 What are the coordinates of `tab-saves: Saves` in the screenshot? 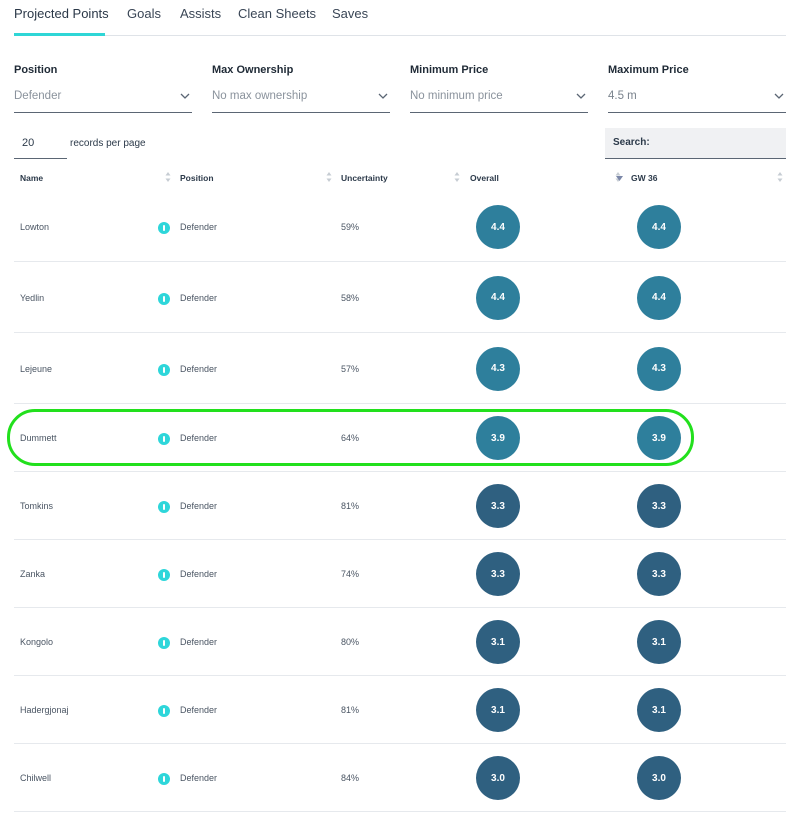 It's located at (350, 13).